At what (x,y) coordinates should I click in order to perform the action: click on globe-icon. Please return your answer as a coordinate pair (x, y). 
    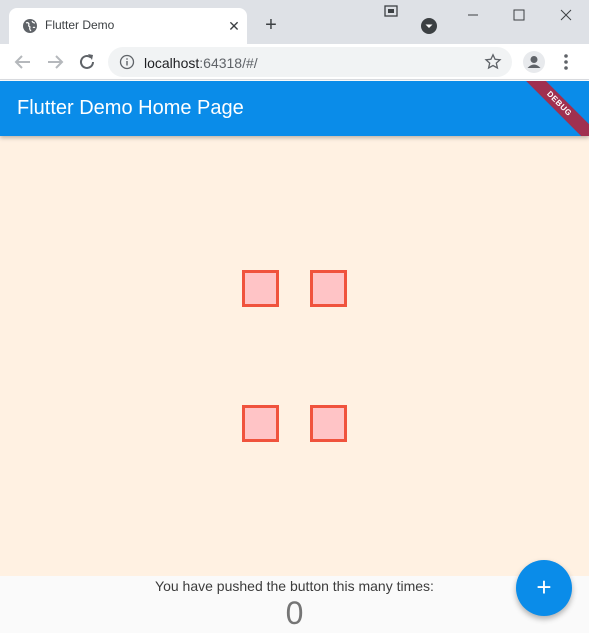
    Looking at the image, I should click on (30, 26).